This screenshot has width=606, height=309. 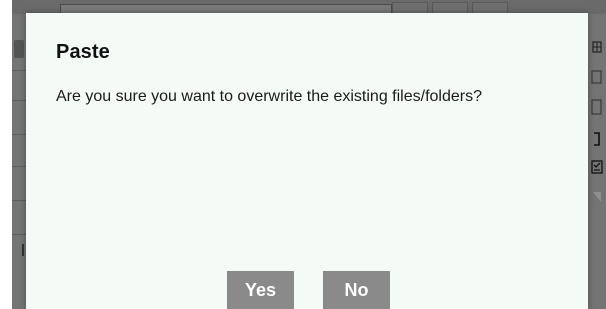 What do you see at coordinates (83, 52) in the screenshot?
I see `dialog-title: Paste` at bounding box center [83, 52].